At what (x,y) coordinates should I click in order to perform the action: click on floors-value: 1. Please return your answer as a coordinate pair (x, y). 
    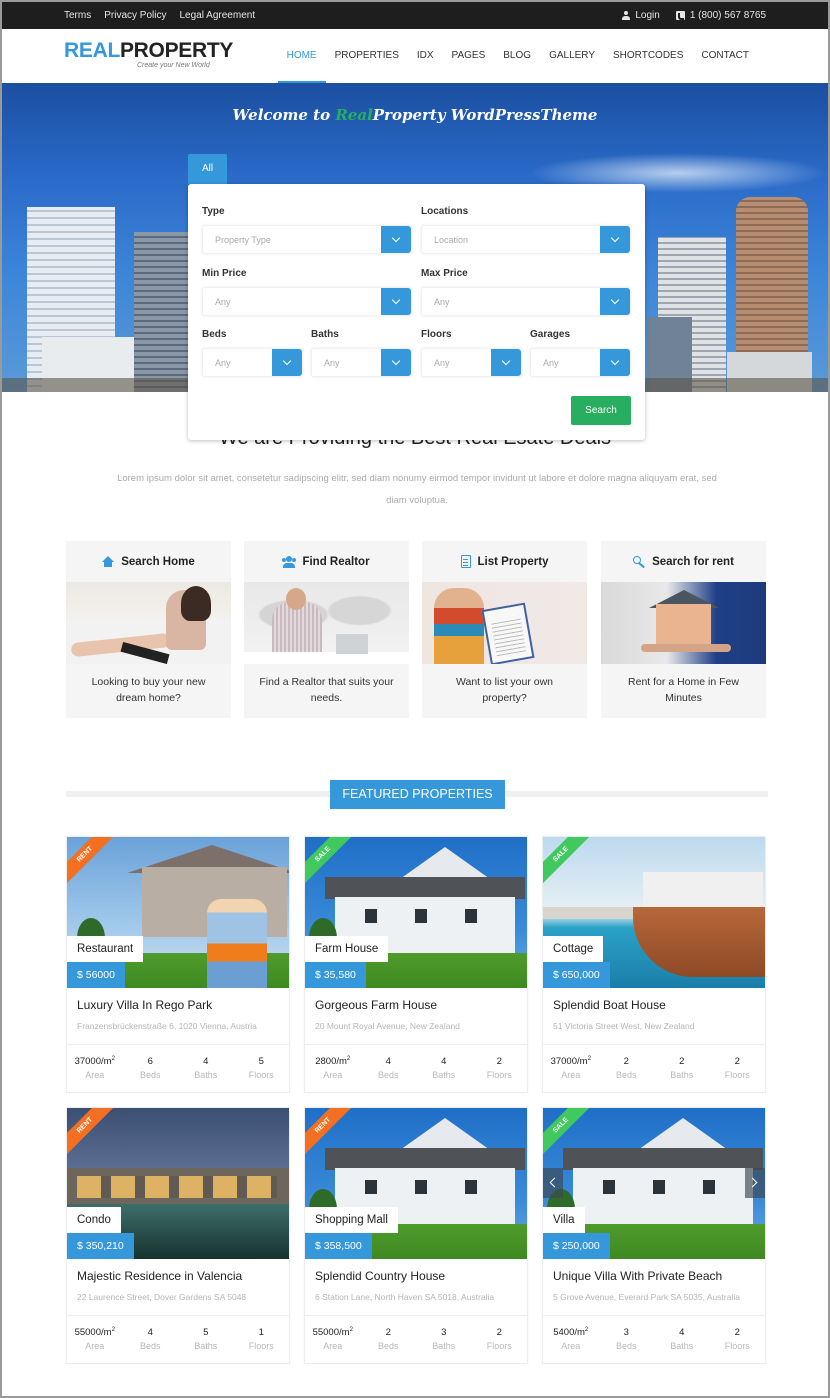
    Looking at the image, I should click on (261, 1332).